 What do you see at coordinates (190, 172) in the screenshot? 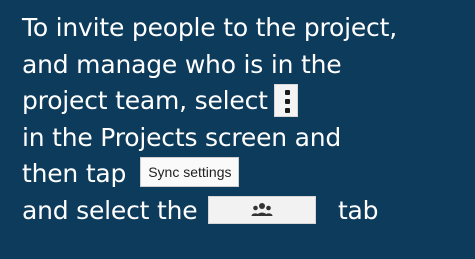
I see `sync-settings-button: Sync settings` at bounding box center [190, 172].